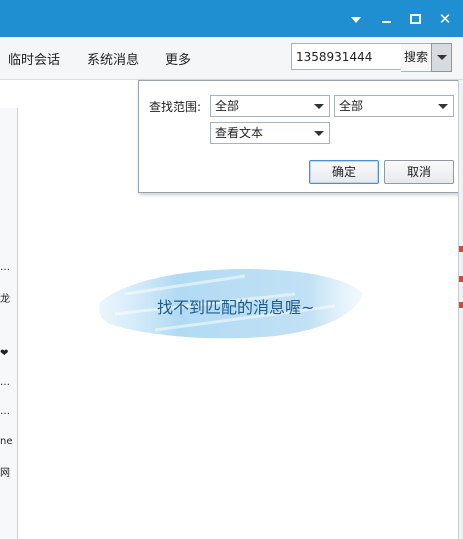 This screenshot has width=463, height=539. What do you see at coordinates (460, 309) in the screenshot?
I see `right-edge-strip` at bounding box center [460, 309].